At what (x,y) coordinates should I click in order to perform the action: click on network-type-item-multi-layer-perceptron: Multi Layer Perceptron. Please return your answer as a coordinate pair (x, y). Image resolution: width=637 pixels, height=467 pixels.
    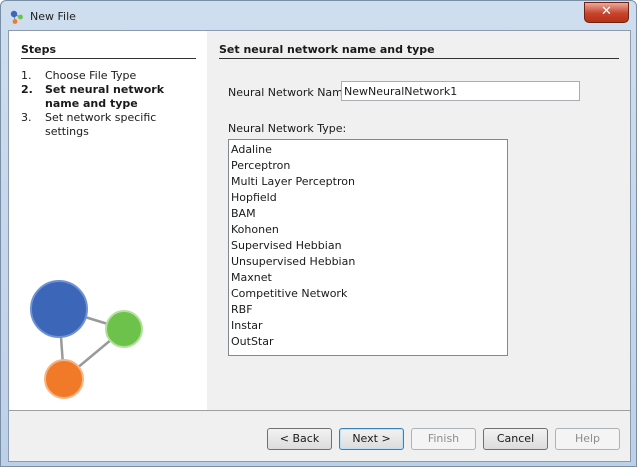
    Looking at the image, I should click on (368, 182).